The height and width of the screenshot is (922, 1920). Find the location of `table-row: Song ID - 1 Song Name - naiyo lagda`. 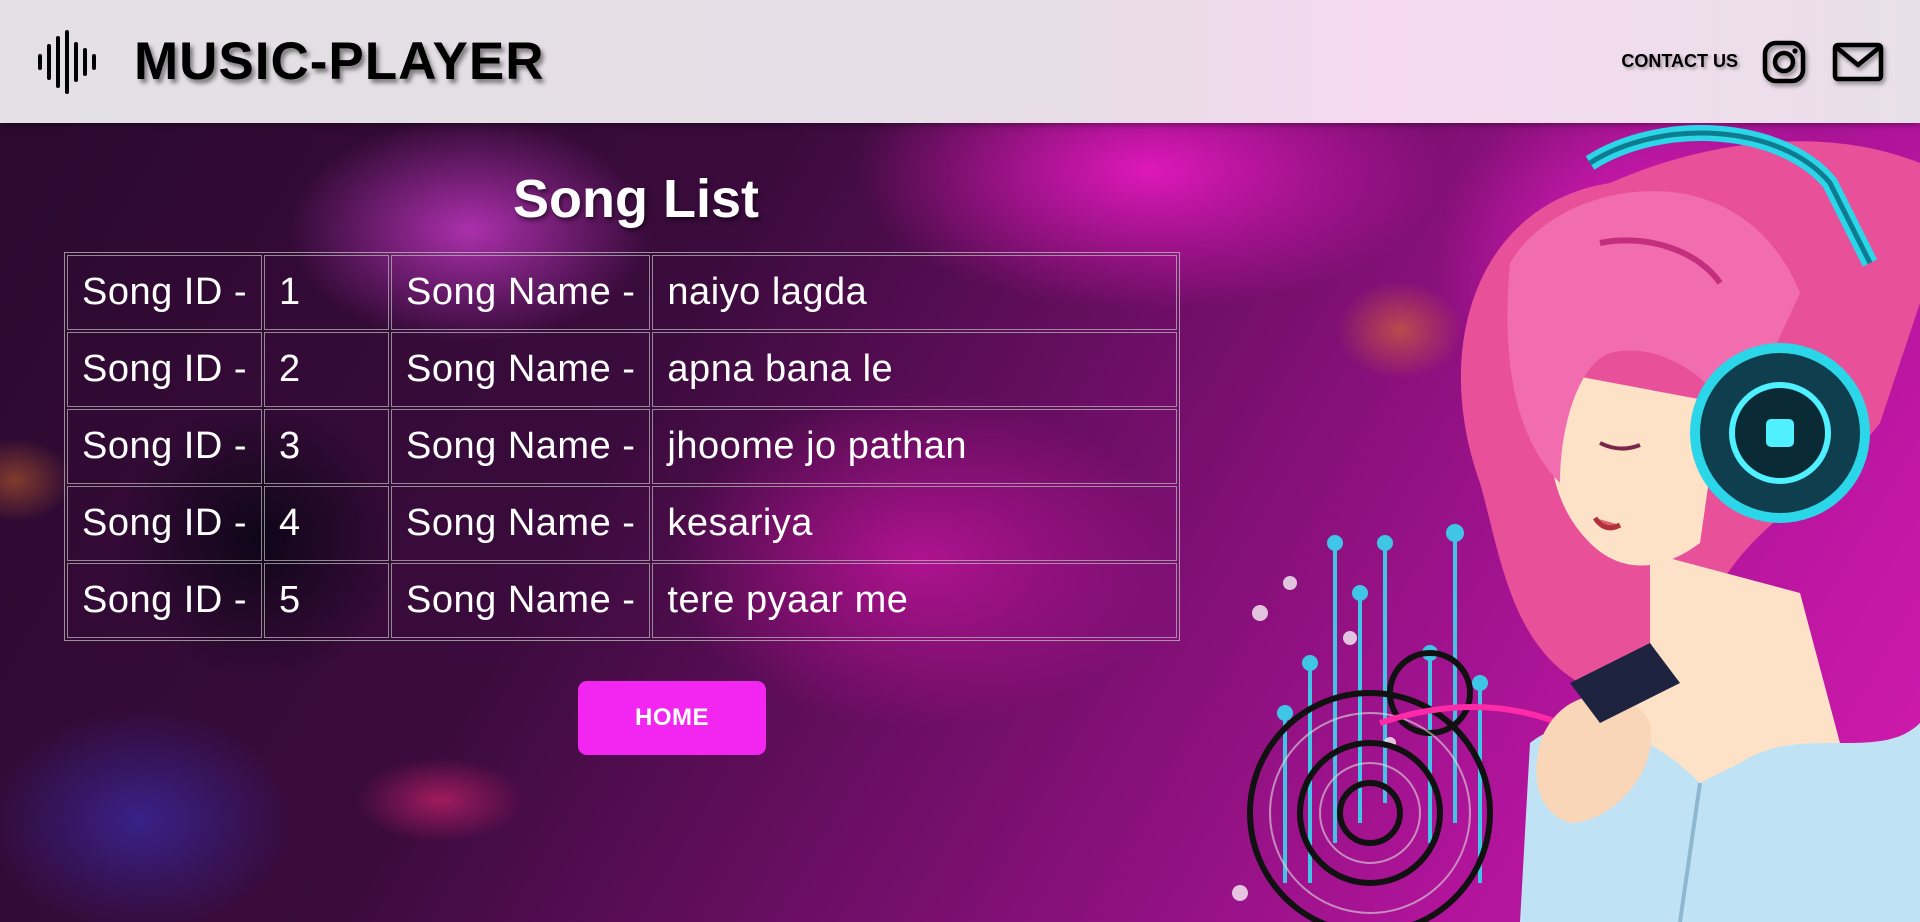

table-row: Song ID - 1 Song Name - naiyo lagda is located at coordinates (622, 292).